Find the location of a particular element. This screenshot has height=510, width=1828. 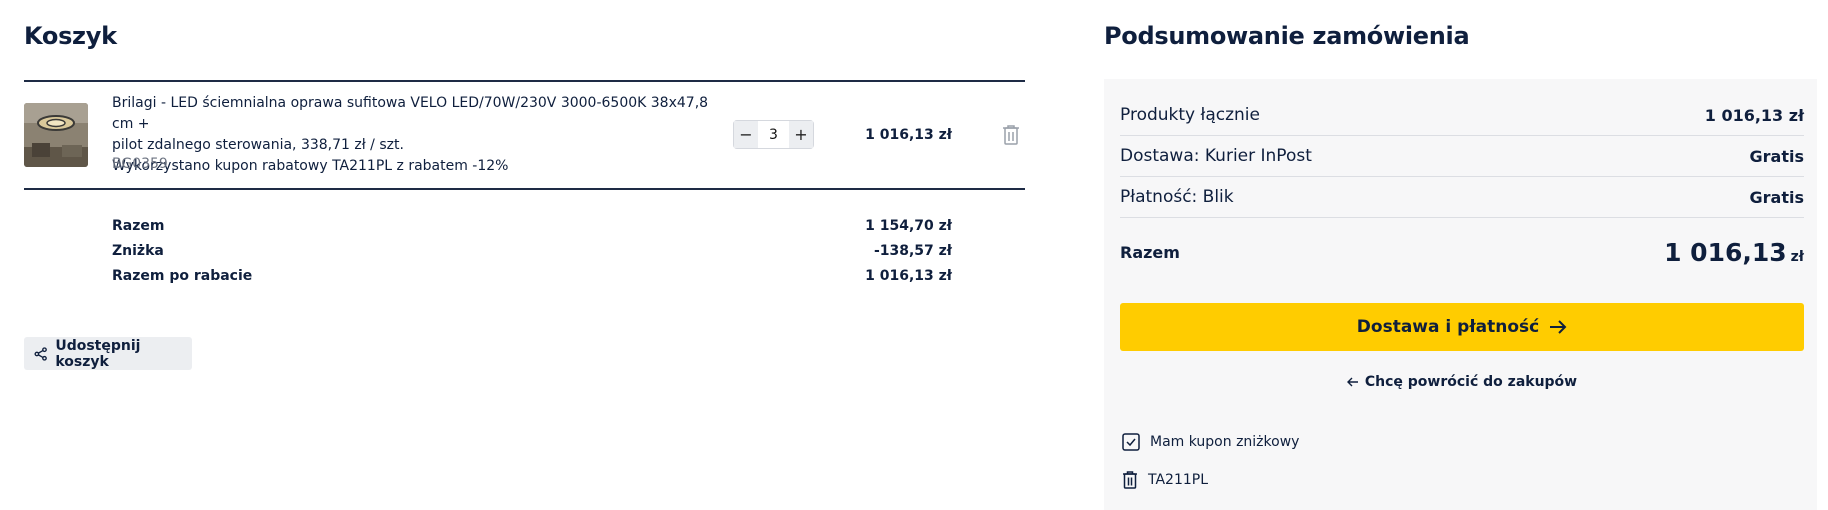

cart-title: Koszyk is located at coordinates (70, 36).